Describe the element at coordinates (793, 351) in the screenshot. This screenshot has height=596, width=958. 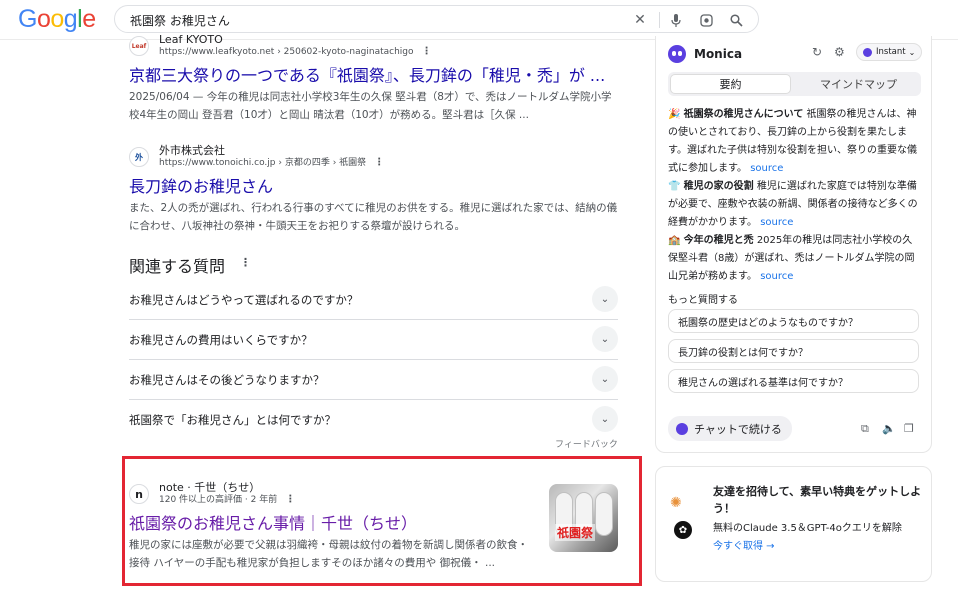
I see `suggested-question: 長刀鉾の役割とは何ですか？` at that location.